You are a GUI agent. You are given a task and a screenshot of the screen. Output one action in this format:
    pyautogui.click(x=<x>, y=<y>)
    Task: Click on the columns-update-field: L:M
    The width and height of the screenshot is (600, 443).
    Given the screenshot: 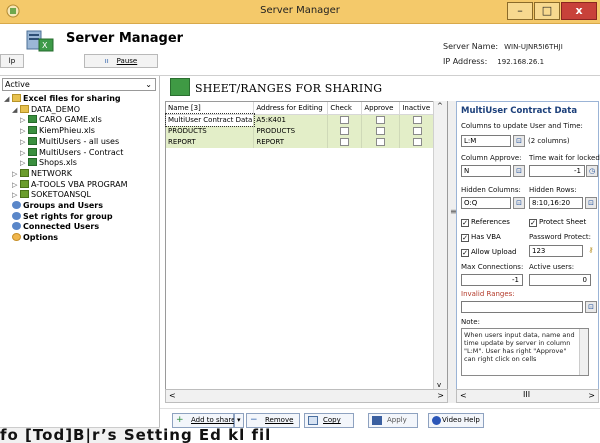 What is the action you would take?
    pyautogui.click(x=486, y=141)
    